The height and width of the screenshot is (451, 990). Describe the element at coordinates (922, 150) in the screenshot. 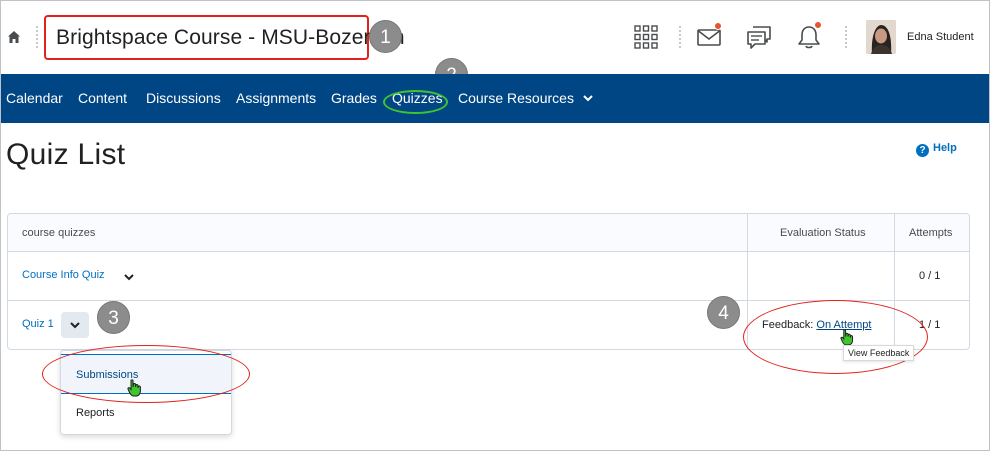

I see `help-icon: ?` at that location.